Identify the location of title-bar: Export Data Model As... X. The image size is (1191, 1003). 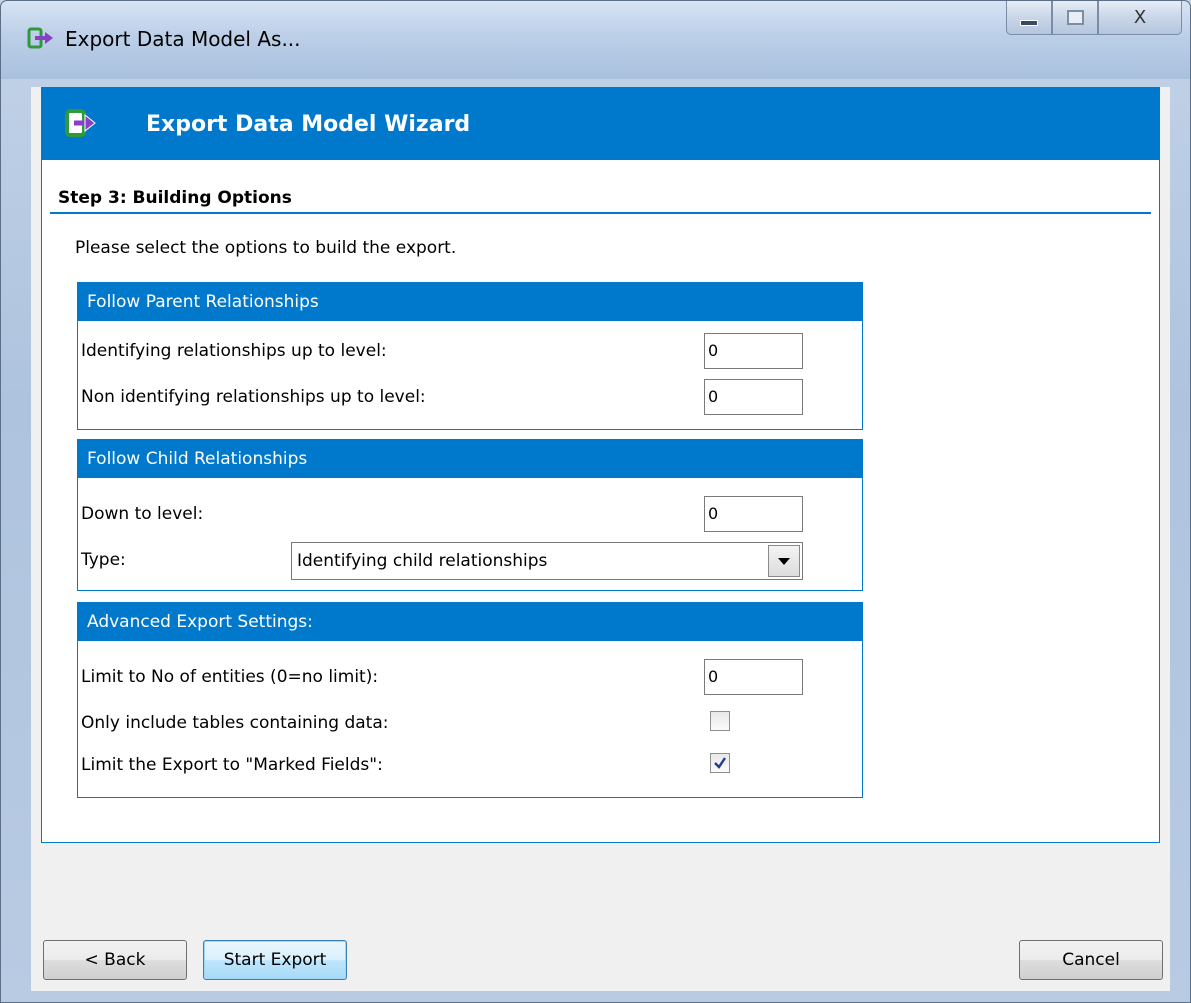
(595, 40).